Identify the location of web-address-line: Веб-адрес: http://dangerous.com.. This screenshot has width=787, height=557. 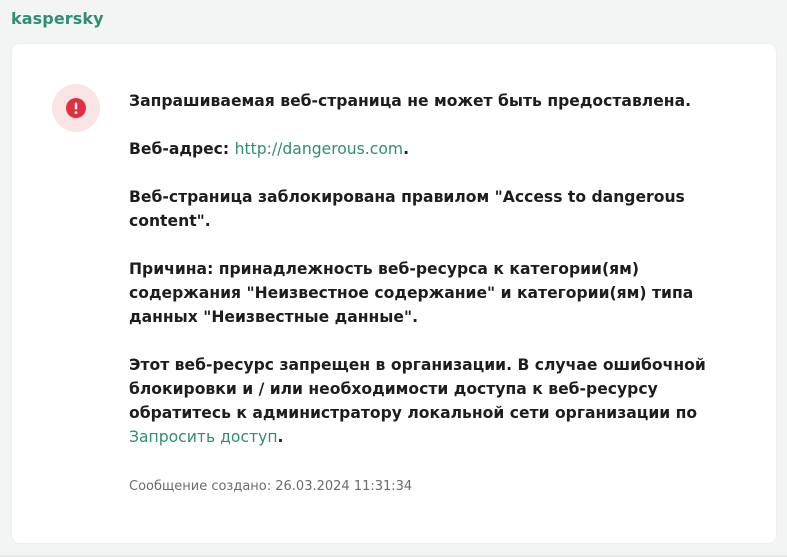
(434, 149).